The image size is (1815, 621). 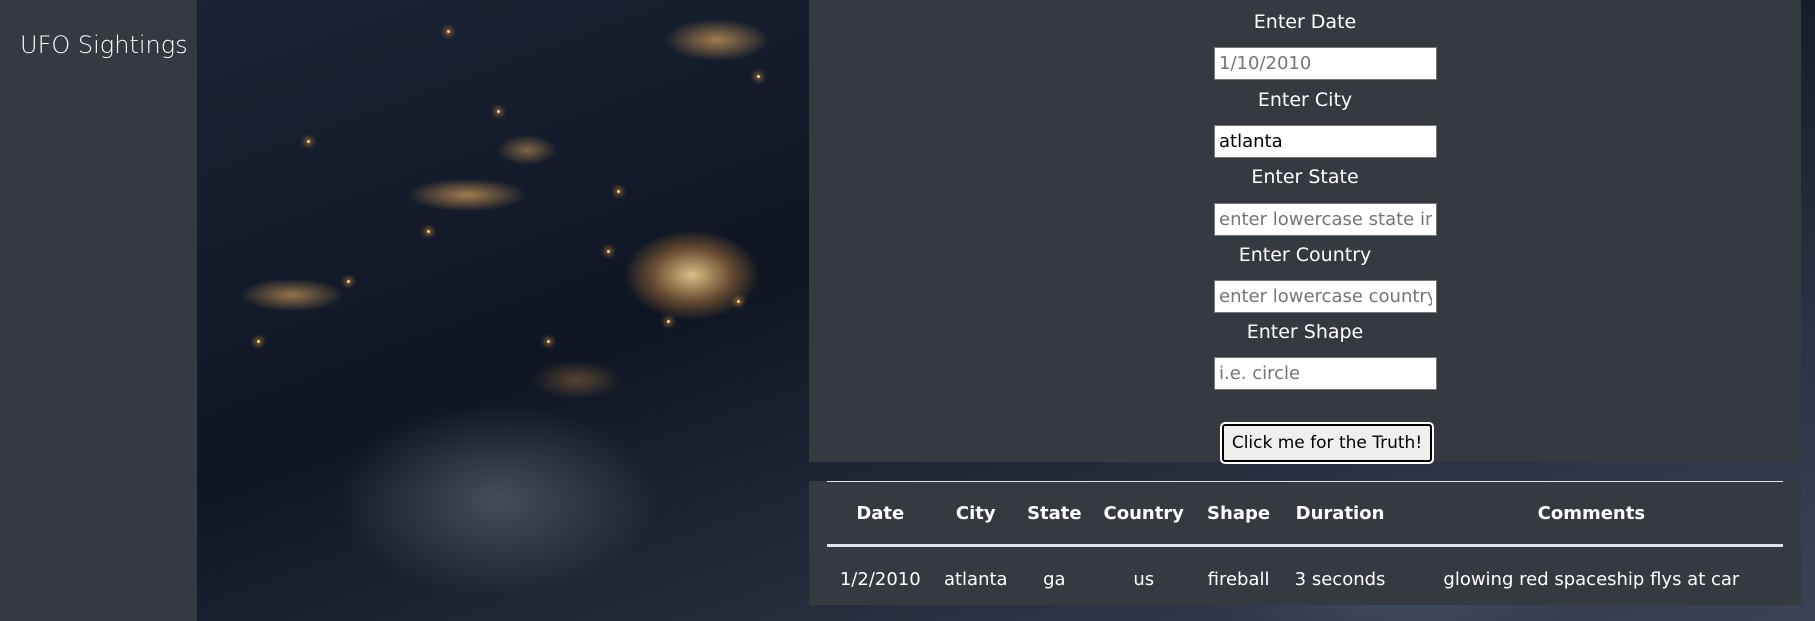 What do you see at coordinates (1305, 100) in the screenshot?
I see `city-label: Enter City` at bounding box center [1305, 100].